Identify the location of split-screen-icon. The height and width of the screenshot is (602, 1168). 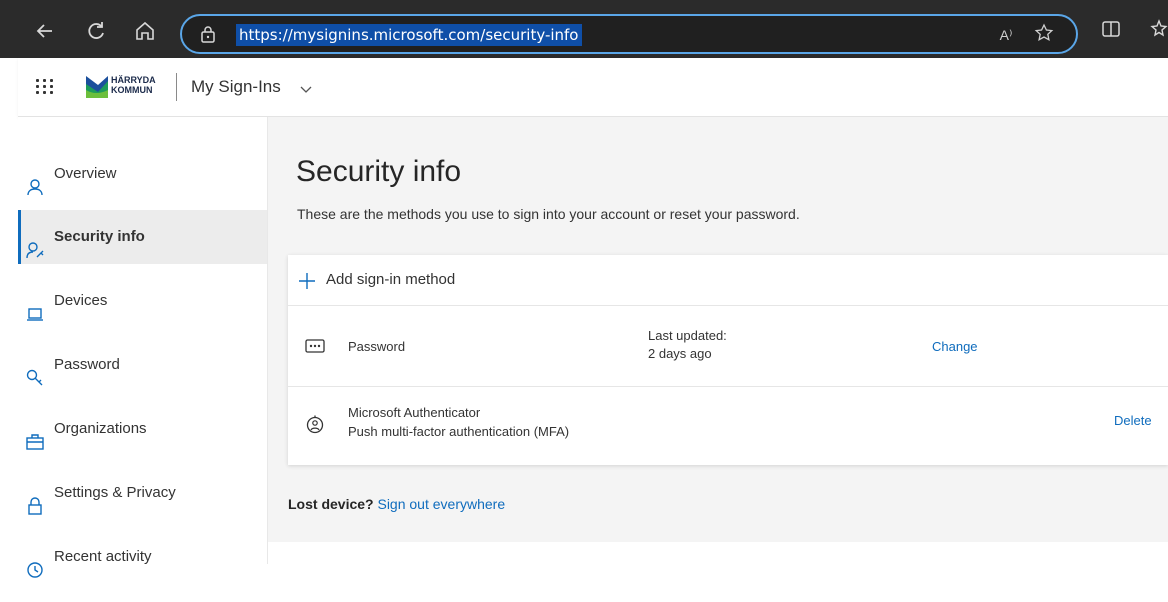
(1111, 31).